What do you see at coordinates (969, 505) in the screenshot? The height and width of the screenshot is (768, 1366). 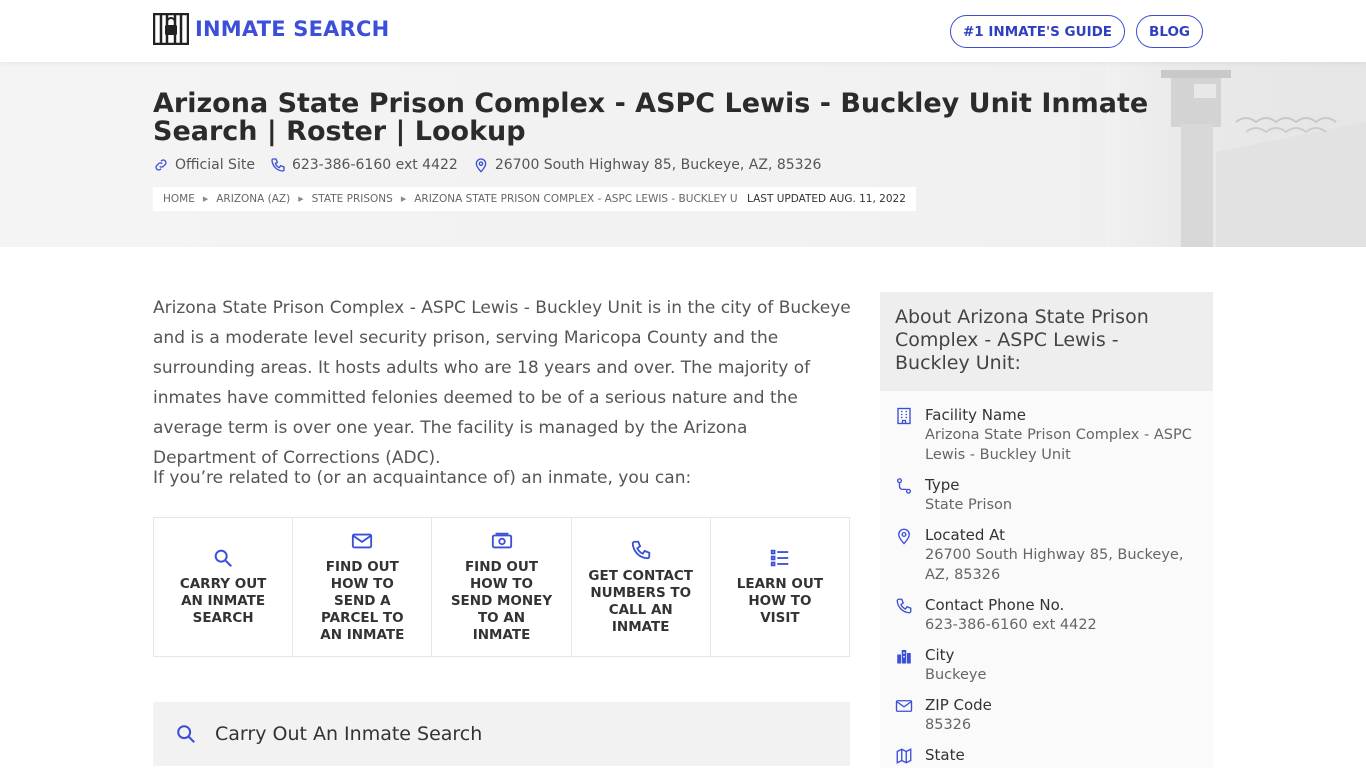 I see `detail-value: State Prison` at bounding box center [969, 505].